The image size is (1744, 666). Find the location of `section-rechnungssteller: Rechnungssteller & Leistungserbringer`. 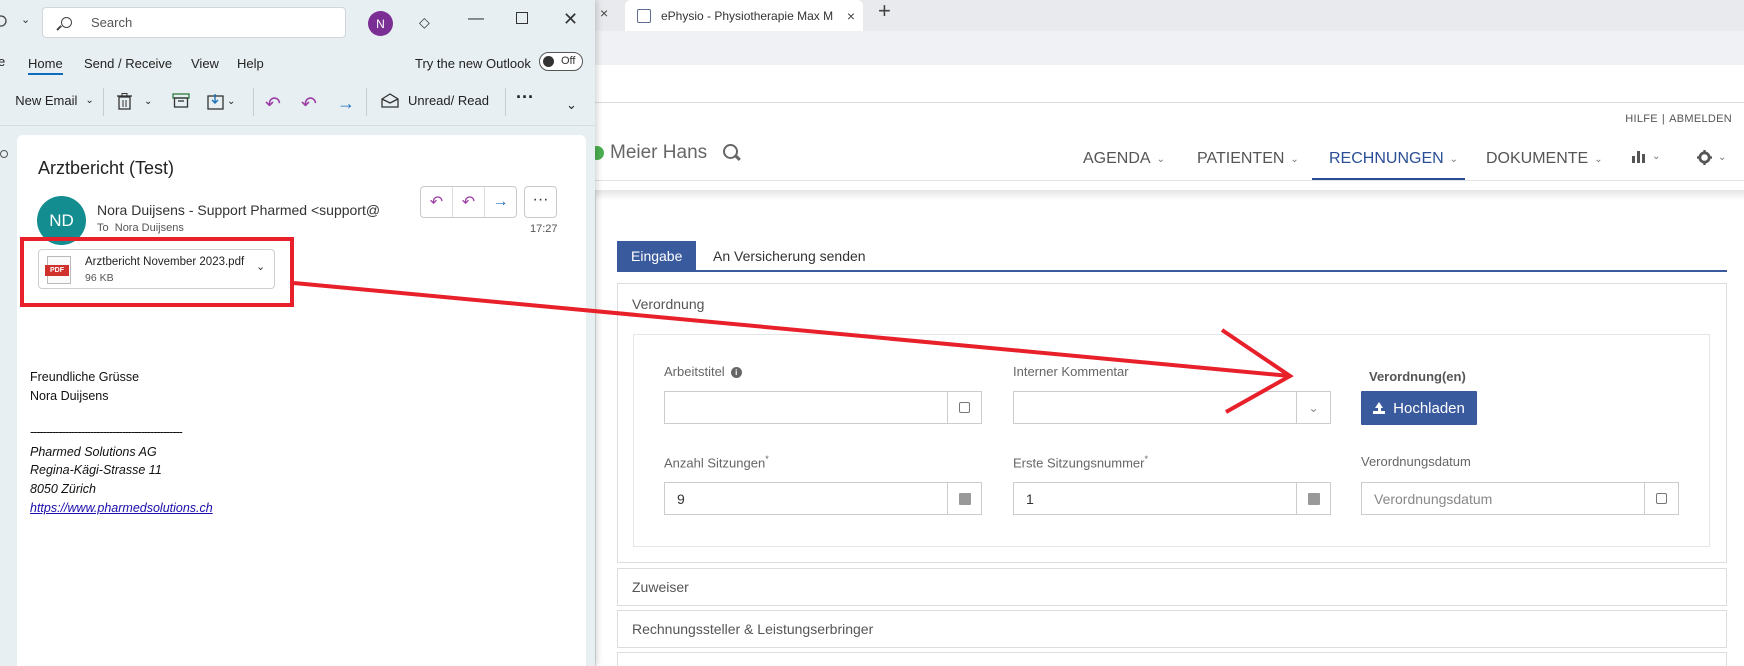

section-rechnungssteller: Rechnungssteller & Leistungserbringer is located at coordinates (1172, 629).